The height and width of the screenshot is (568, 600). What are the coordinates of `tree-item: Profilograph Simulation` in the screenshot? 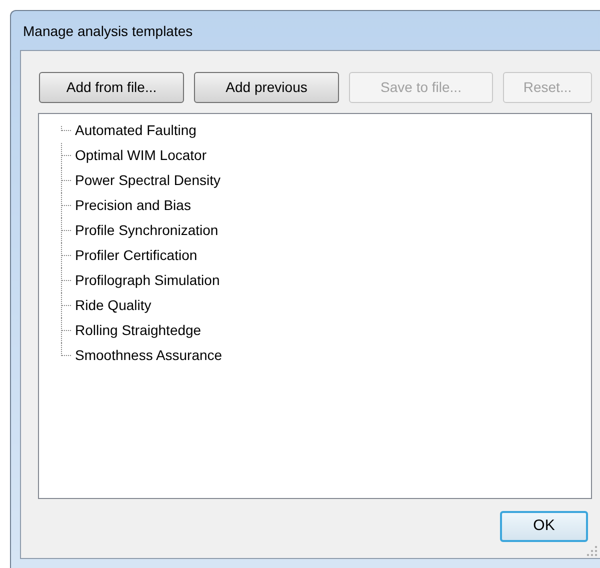 It's located at (146, 280).